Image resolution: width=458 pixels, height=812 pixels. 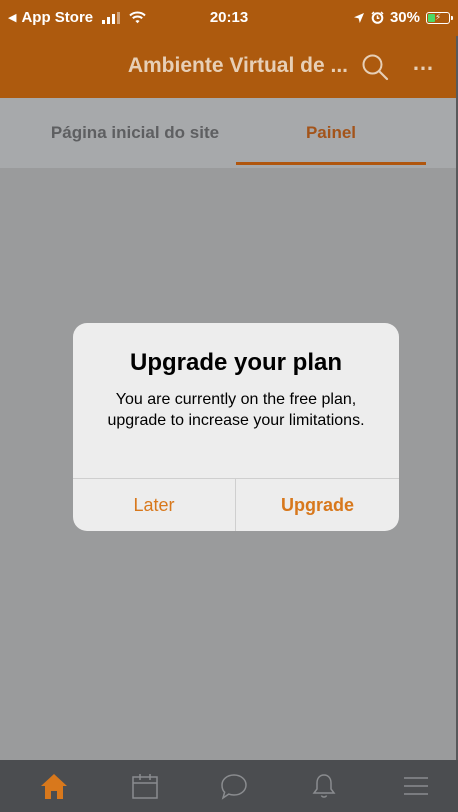 I want to click on tab-bar: Página inicial do site Painel, so click(x=229, y=133).